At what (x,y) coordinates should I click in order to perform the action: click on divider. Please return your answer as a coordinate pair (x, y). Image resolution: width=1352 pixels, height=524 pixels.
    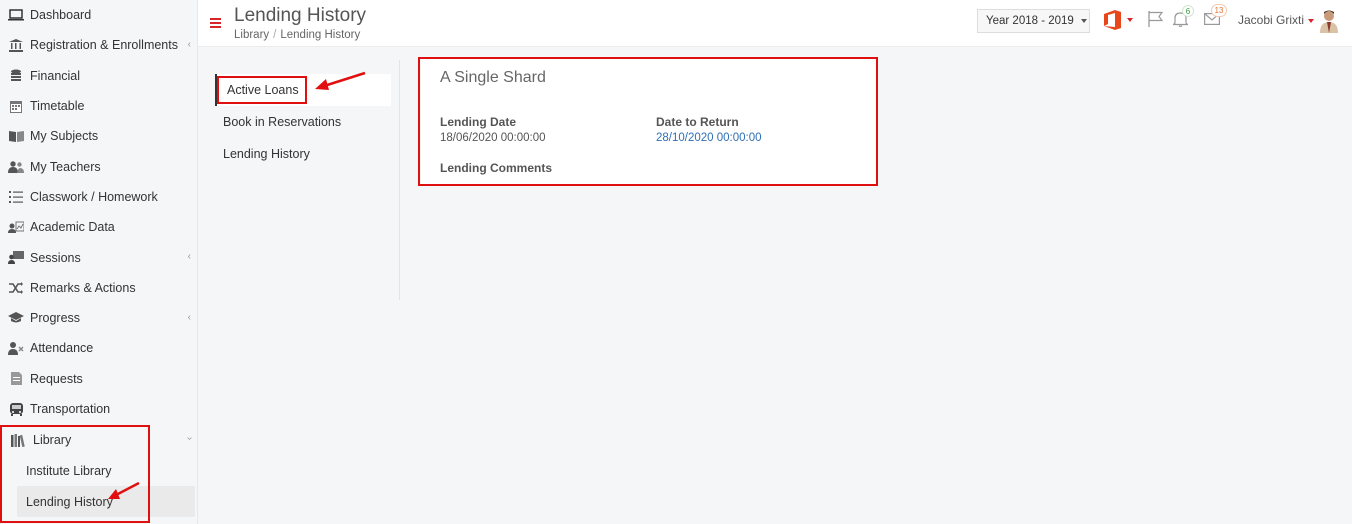
    Looking at the image, I should click on (399, 180).